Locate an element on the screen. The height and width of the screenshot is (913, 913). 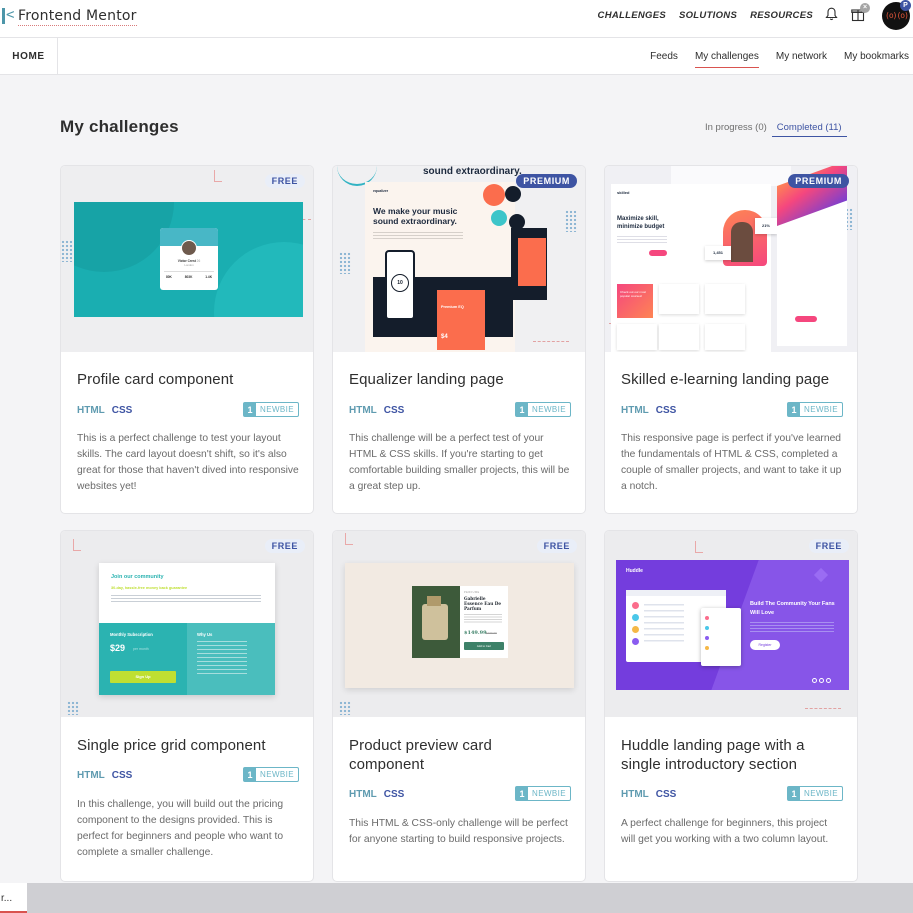
tab-my-challenges: My challenges is located at coordinates (726, 59).